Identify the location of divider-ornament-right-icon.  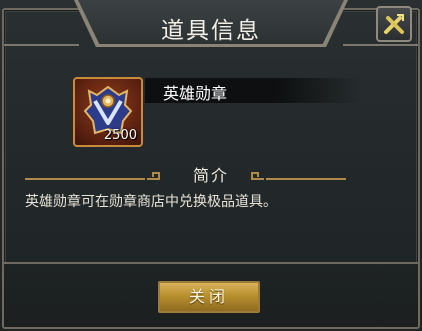
(257, 176).